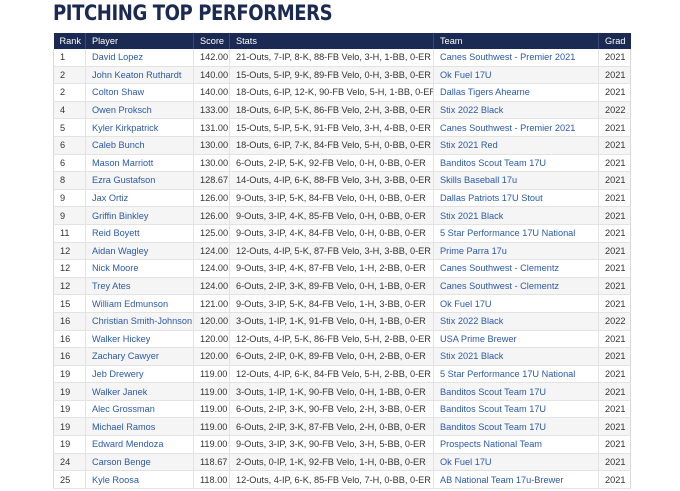 This screenshot has width=680, height=491. What do you see at coordinates (122, 110) in the screenshot?
I see `player-link: Owen Proksch` at bounding box center [122, 110].